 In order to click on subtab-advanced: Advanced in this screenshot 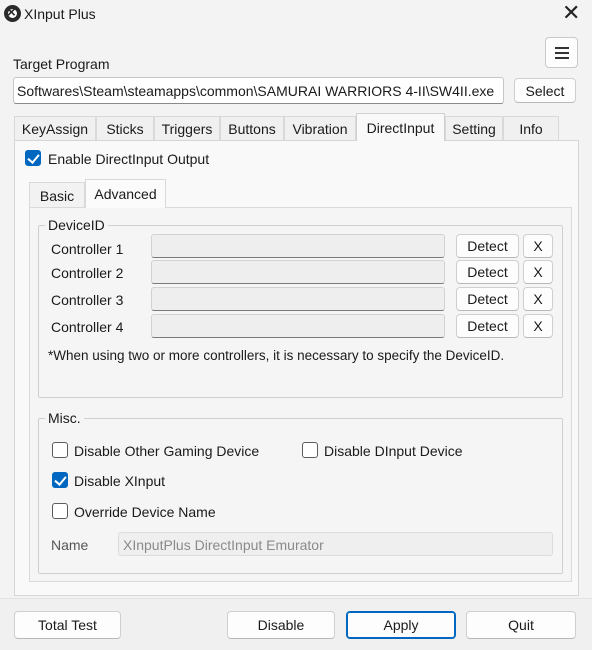, I will do `click(125, 193)`.